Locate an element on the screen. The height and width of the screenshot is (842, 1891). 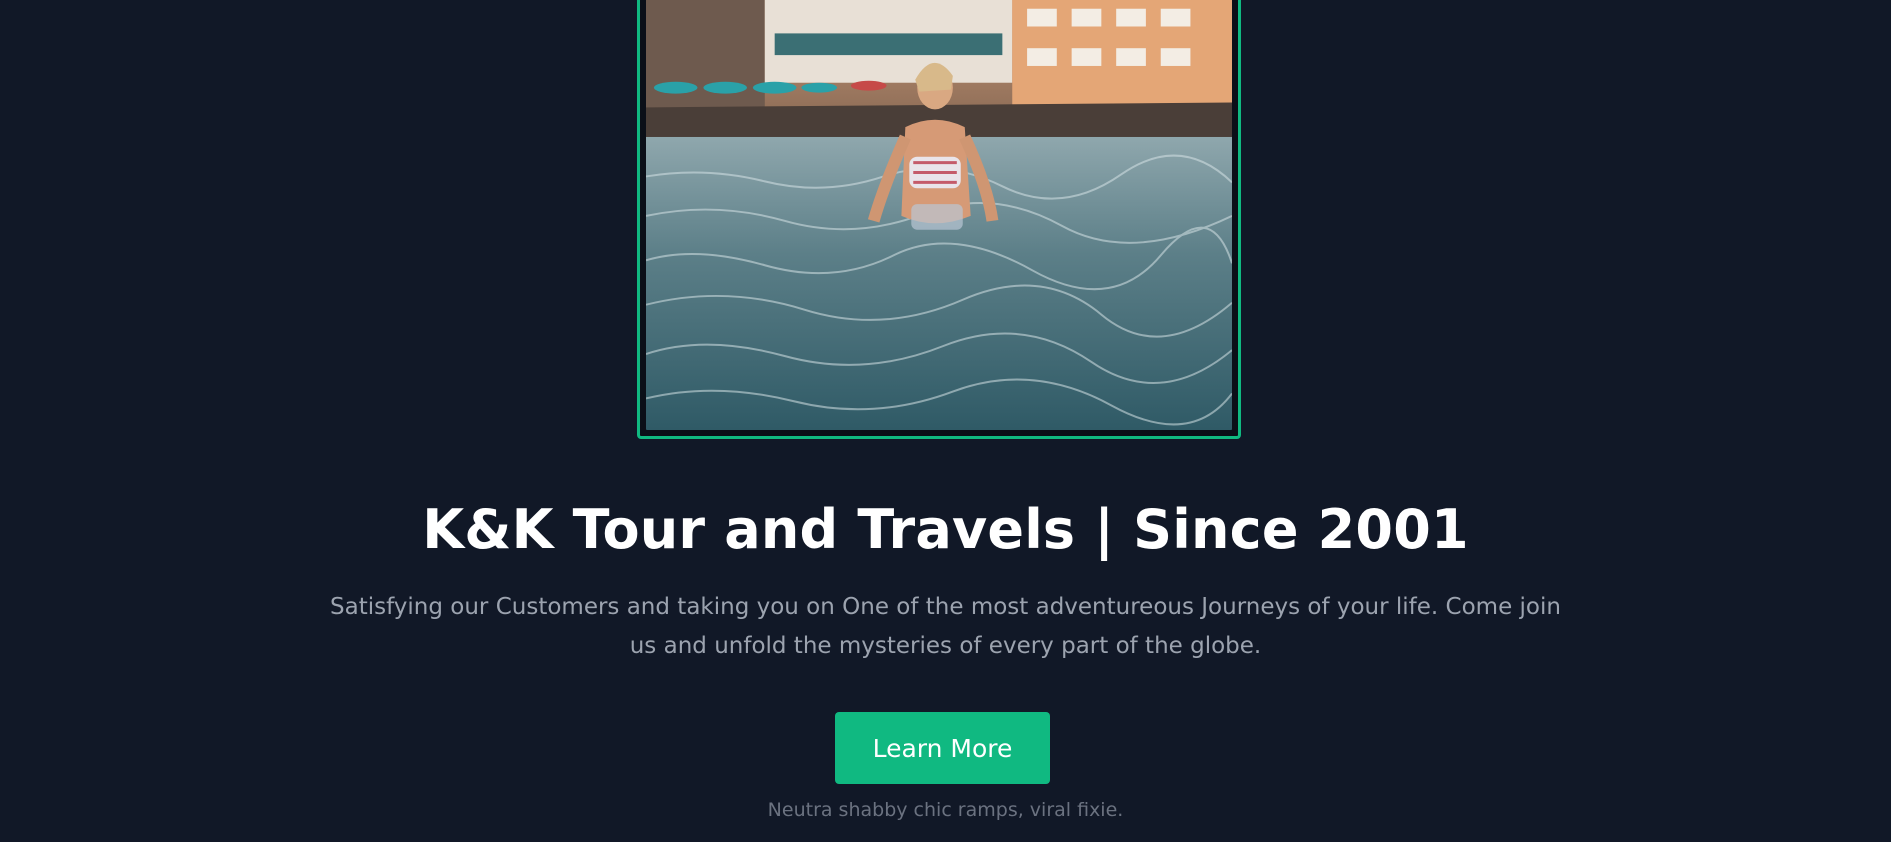
learn-more-button: Learn More is located at coordinates (942, 748).